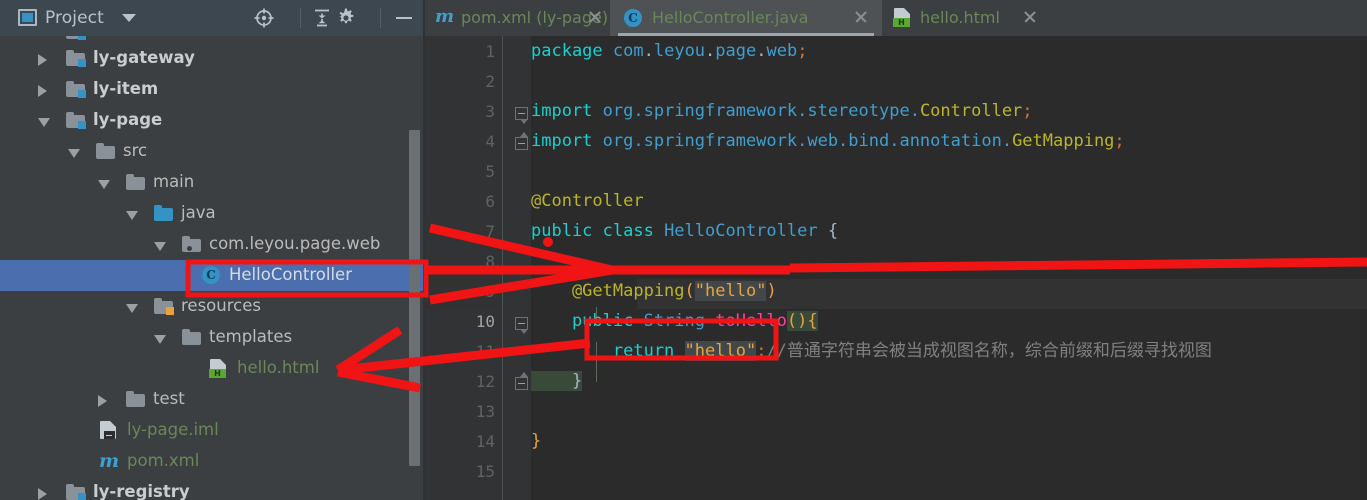  Describe the element at coordinates (346, 18) in the screenshot. I see `gear-icon` at that location.